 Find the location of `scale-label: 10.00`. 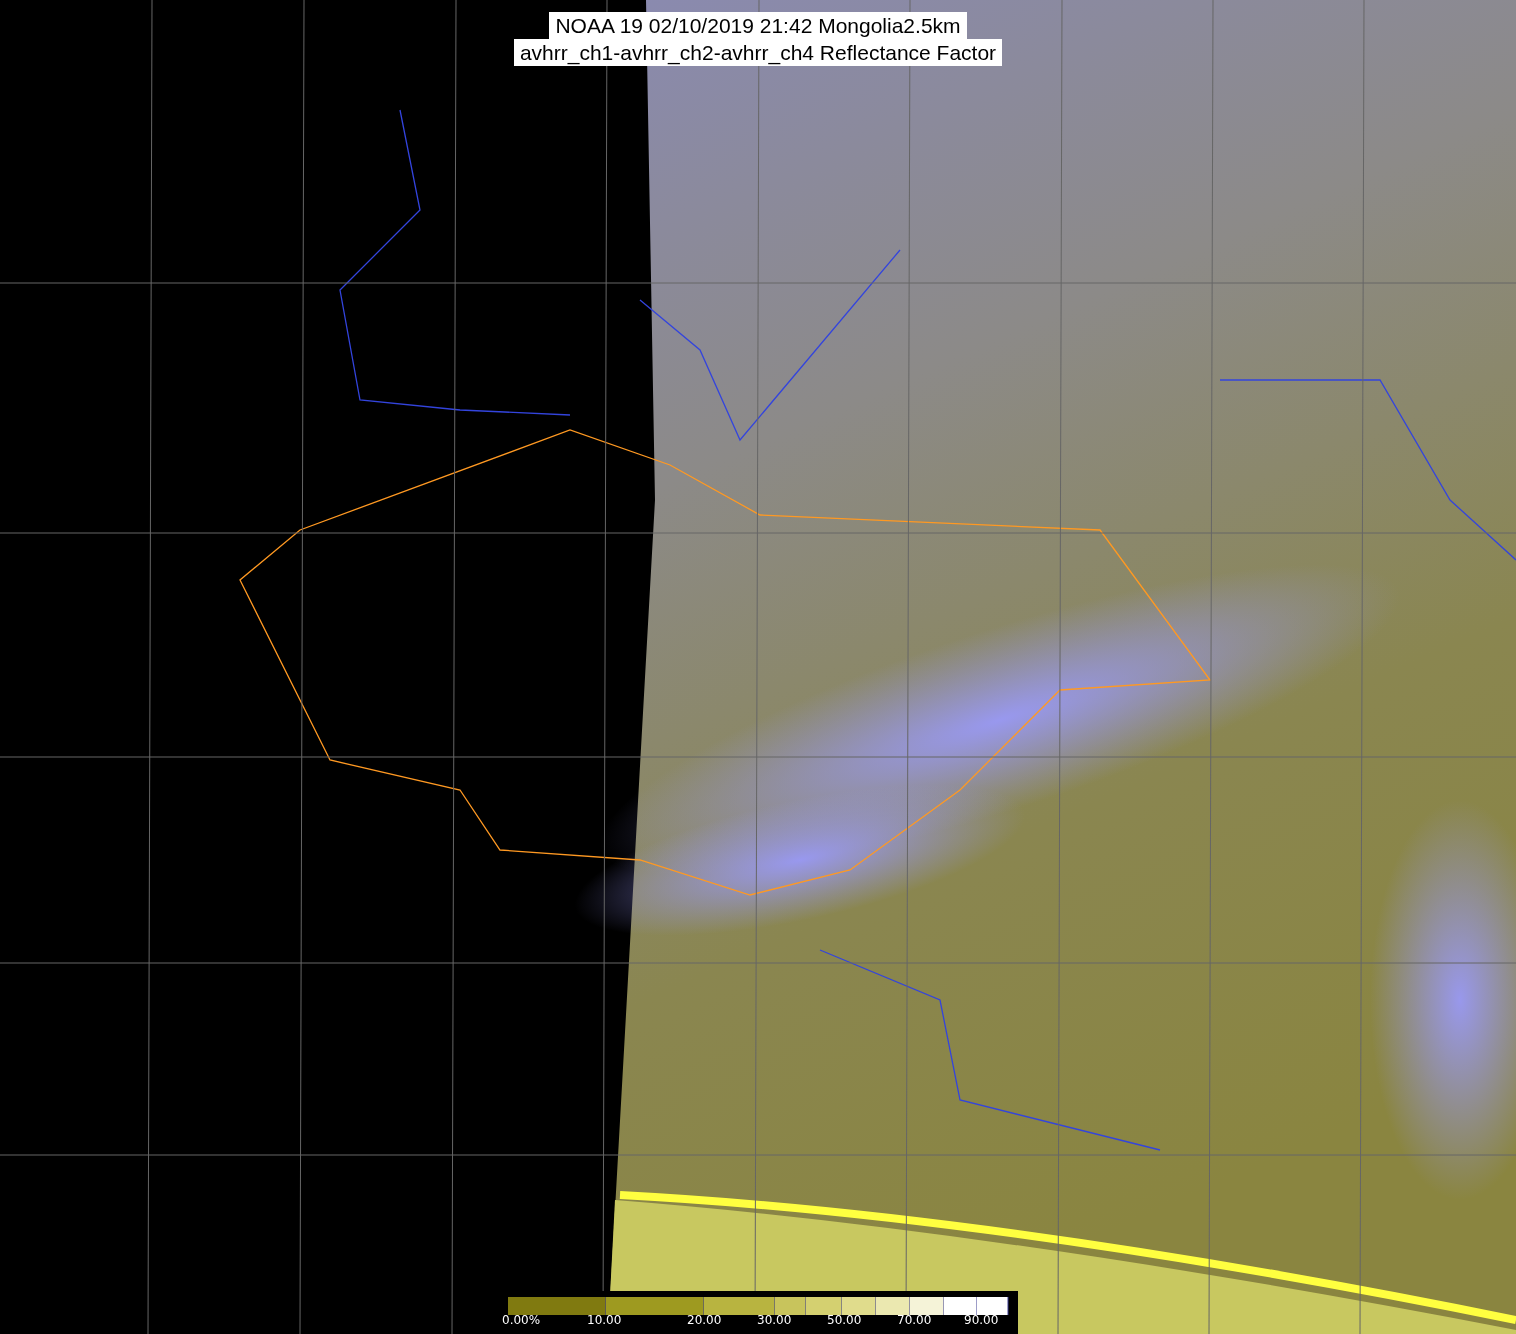

scale-label: 10.00 is located at coordinates (604, 1320).